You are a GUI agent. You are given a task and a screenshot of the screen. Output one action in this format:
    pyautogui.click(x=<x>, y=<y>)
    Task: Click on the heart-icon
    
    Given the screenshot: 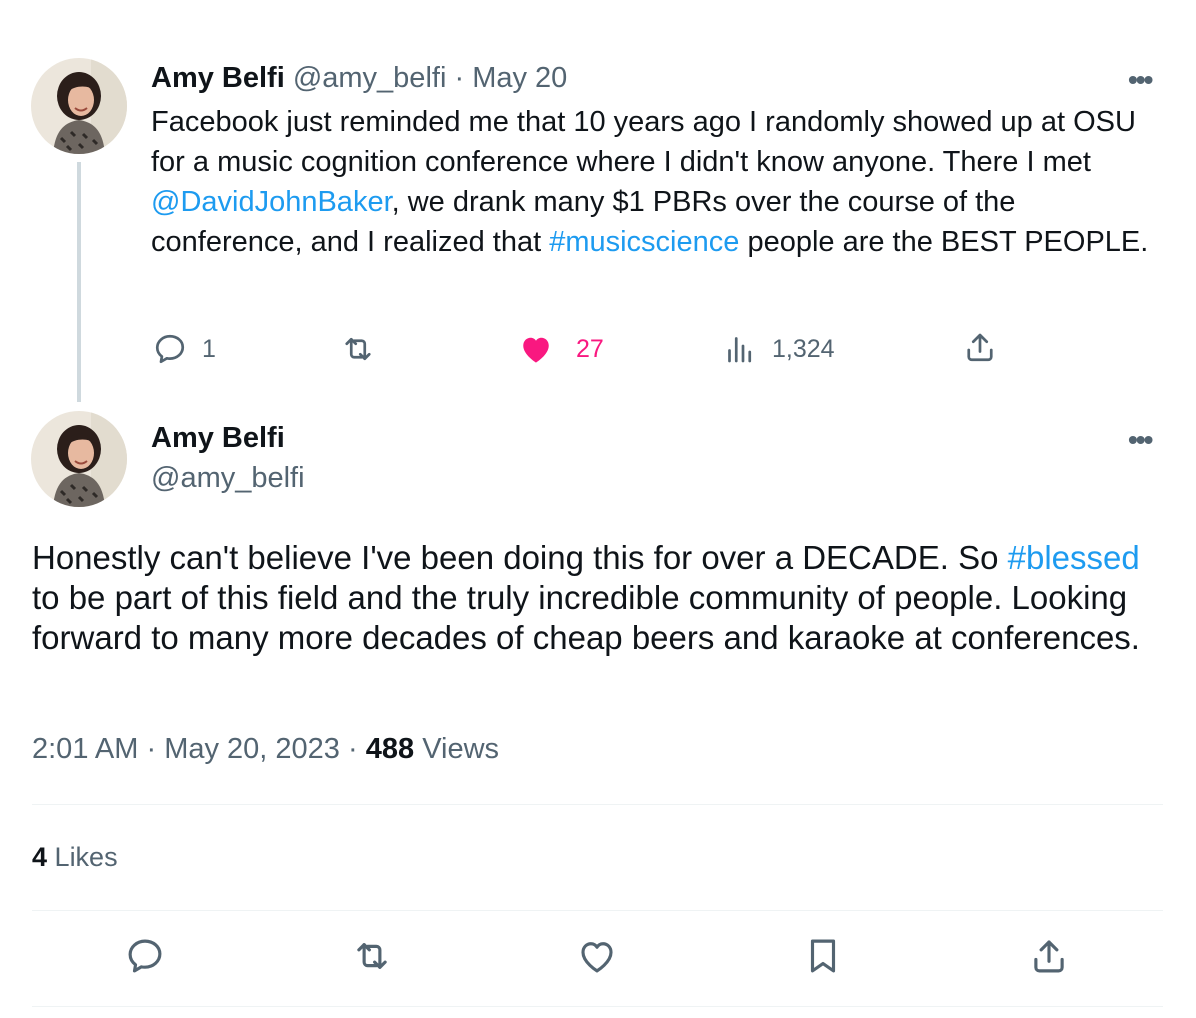 What is the action you would take?
    pyautogui.click(x=597, y=957)
    